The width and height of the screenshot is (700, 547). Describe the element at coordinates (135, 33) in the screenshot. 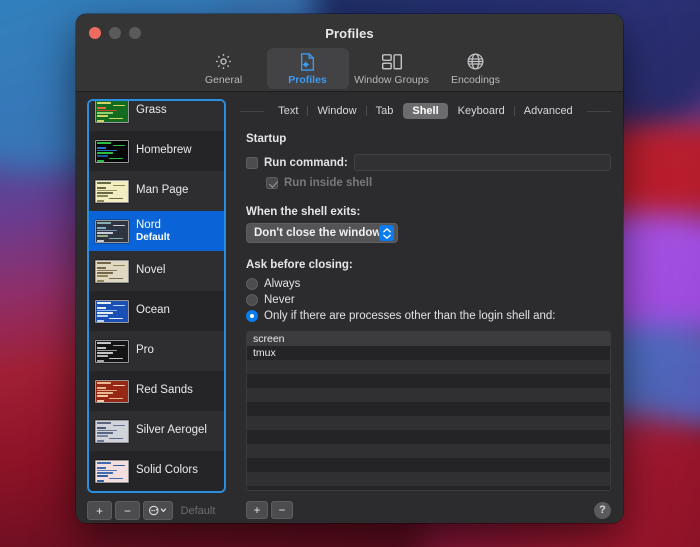

I see `zoom-button` at that location.